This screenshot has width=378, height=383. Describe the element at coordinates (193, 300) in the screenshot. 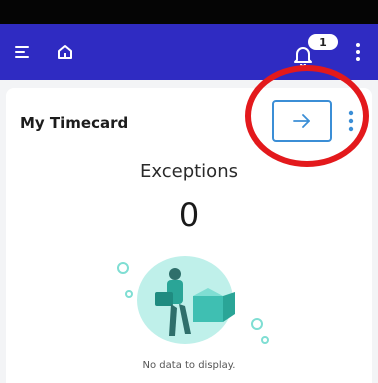

I see `empty-state-illustration` at that location.